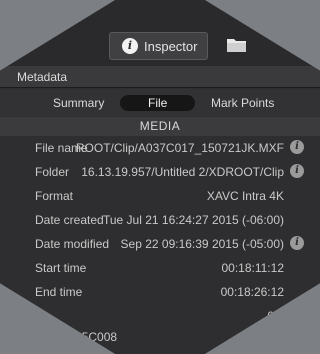 This screenshot has height=354, width=320. What do you see at coordinates (202, 244) in the screenshot?
I see `row-value: Sep 22 09:16:39 2015 (-05:00)` at bounding box center [202, 244].